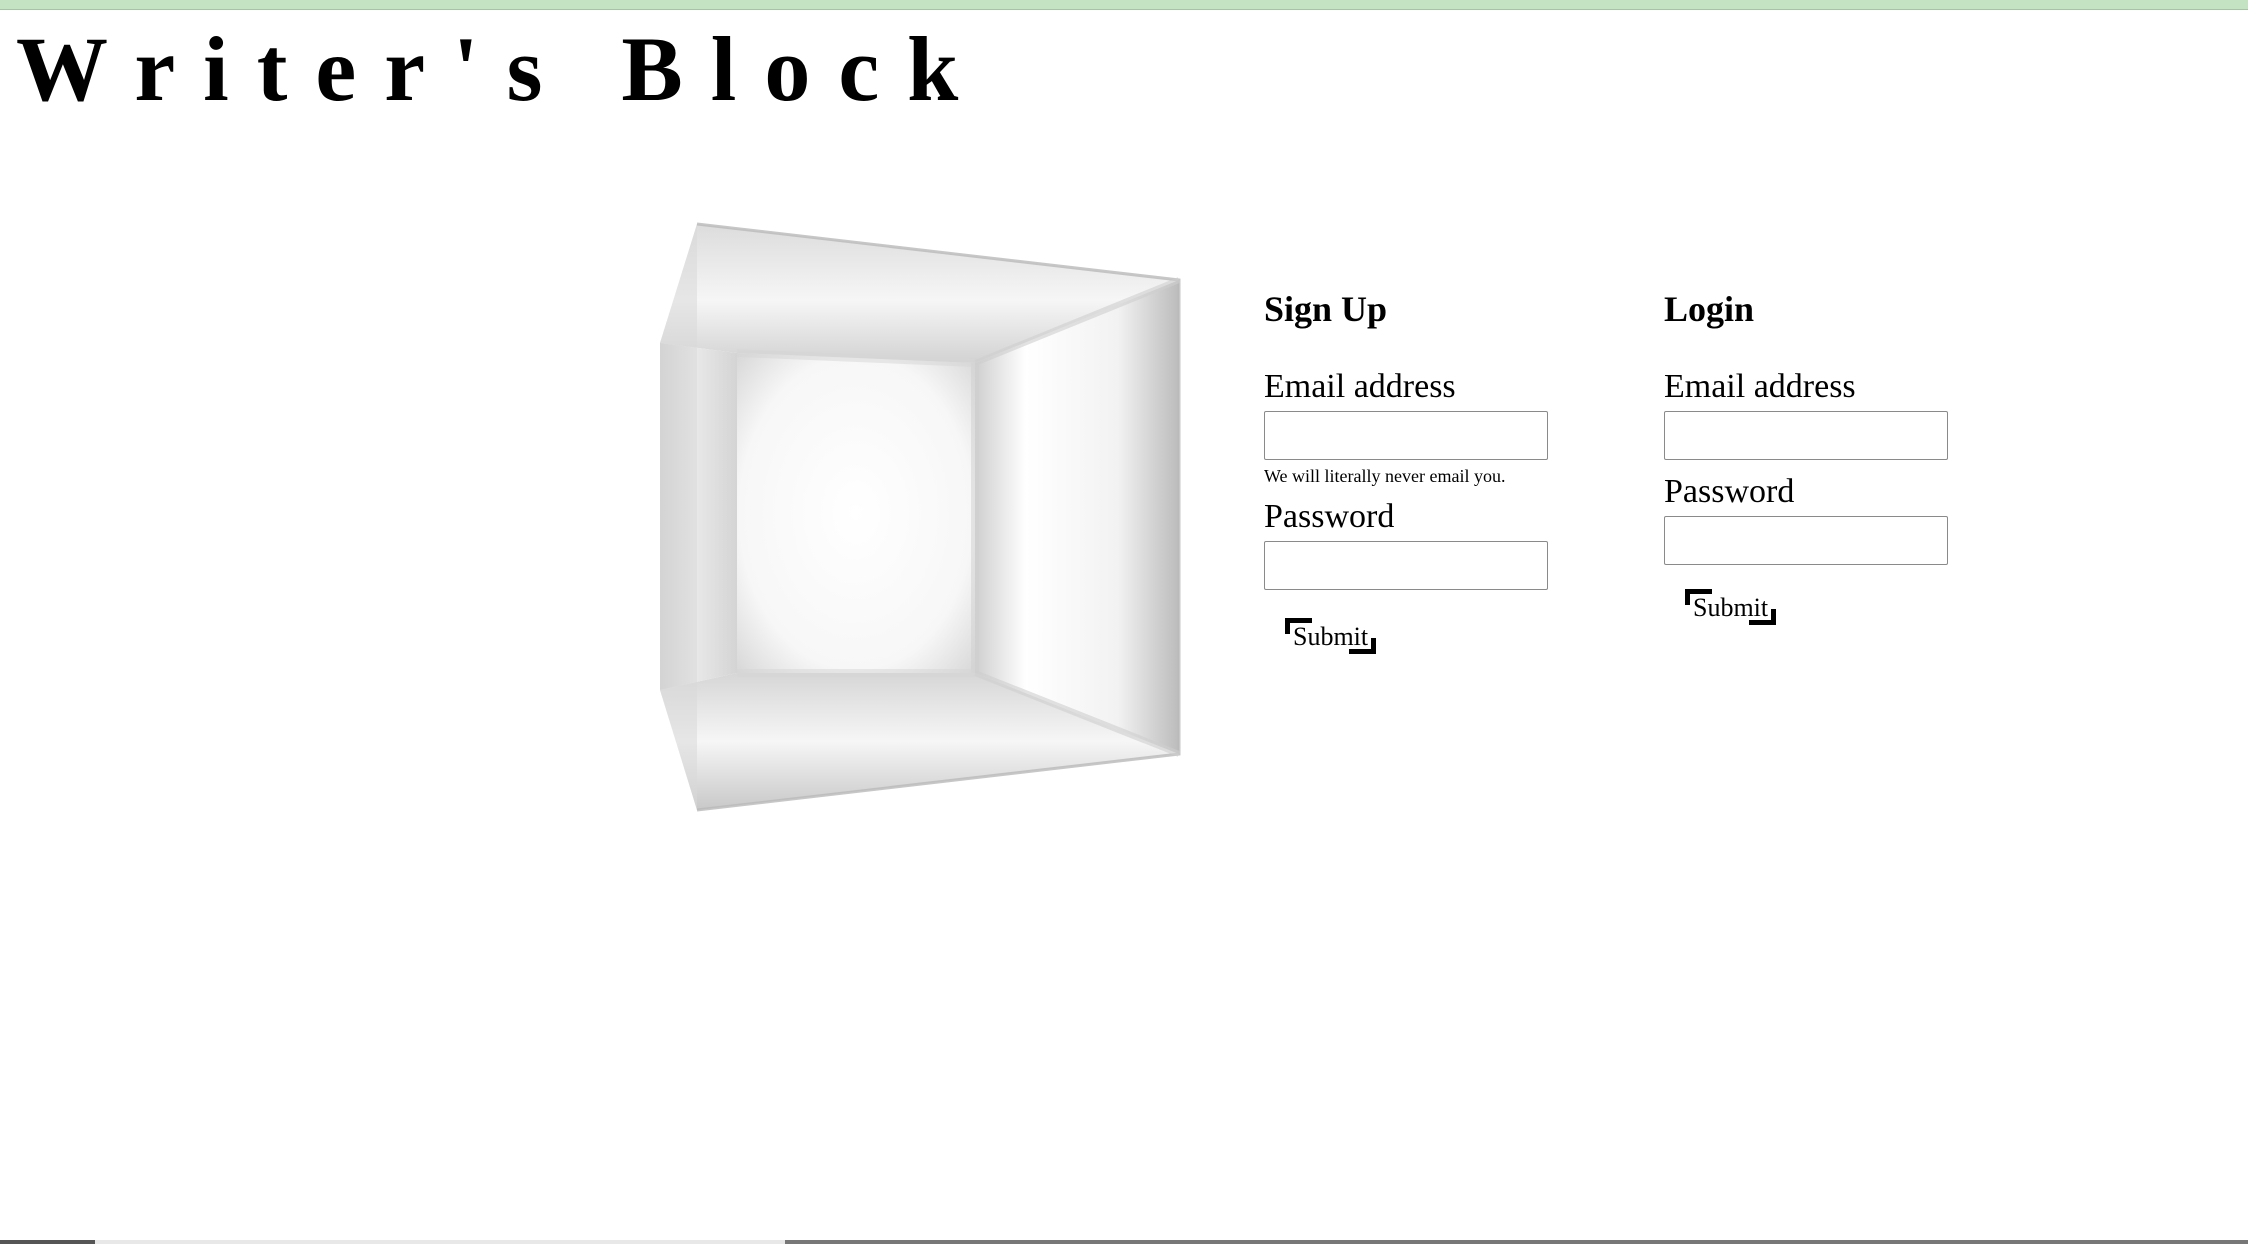 The image size is (2248, 1244). What do you see at coordinates (1806, 540) in the screenshot?
I see `login-password-input` at bounding box center [1806, 540].